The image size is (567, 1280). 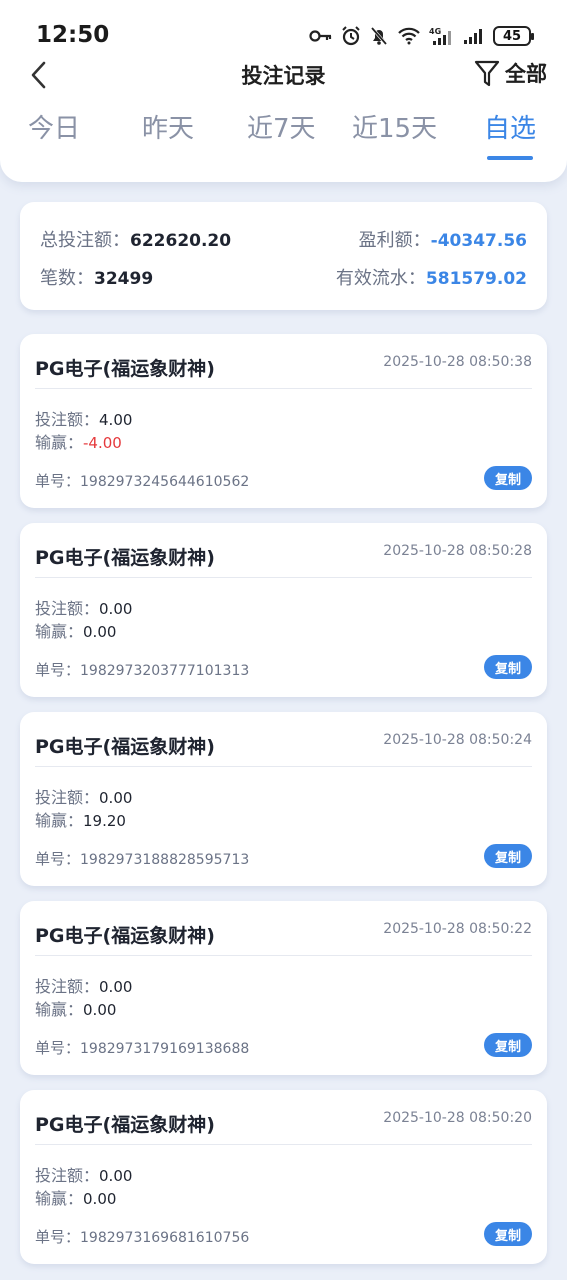 I want to click on record-bet: 投注额：4.00, so click(x=83, y=418).